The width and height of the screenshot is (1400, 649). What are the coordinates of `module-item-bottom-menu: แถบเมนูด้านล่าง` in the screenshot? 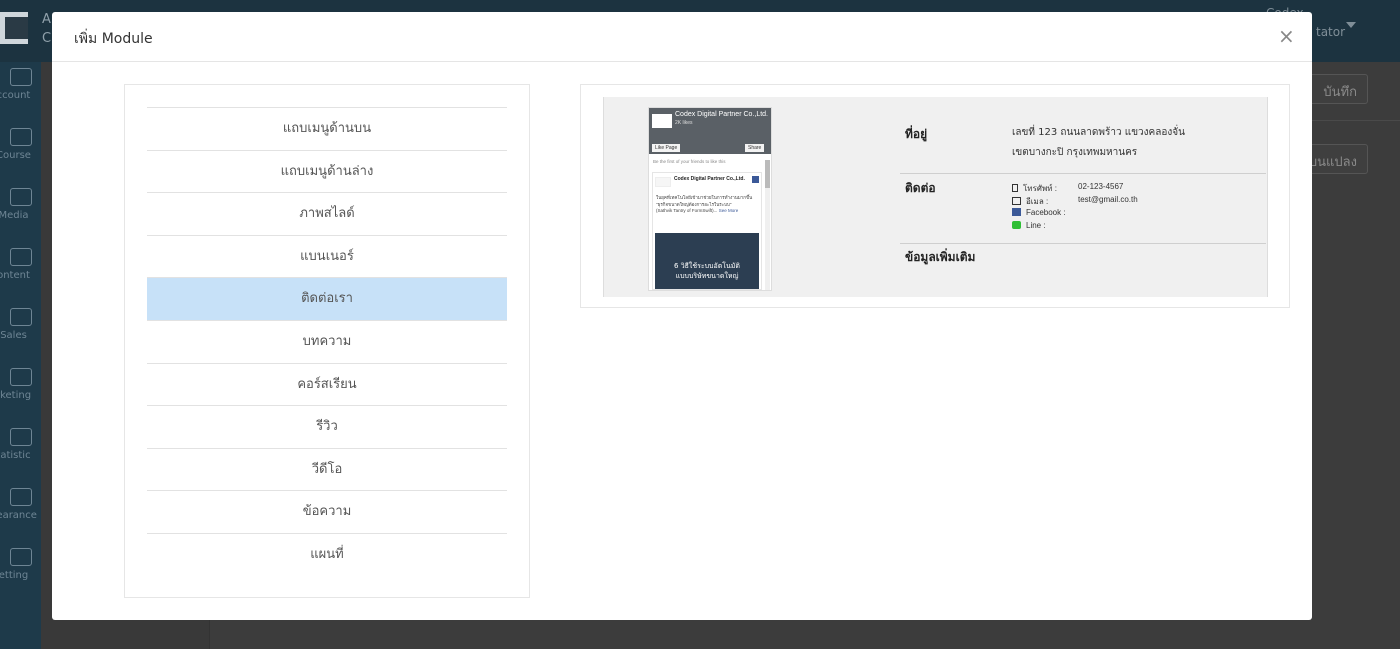 It's located at (327, 171).